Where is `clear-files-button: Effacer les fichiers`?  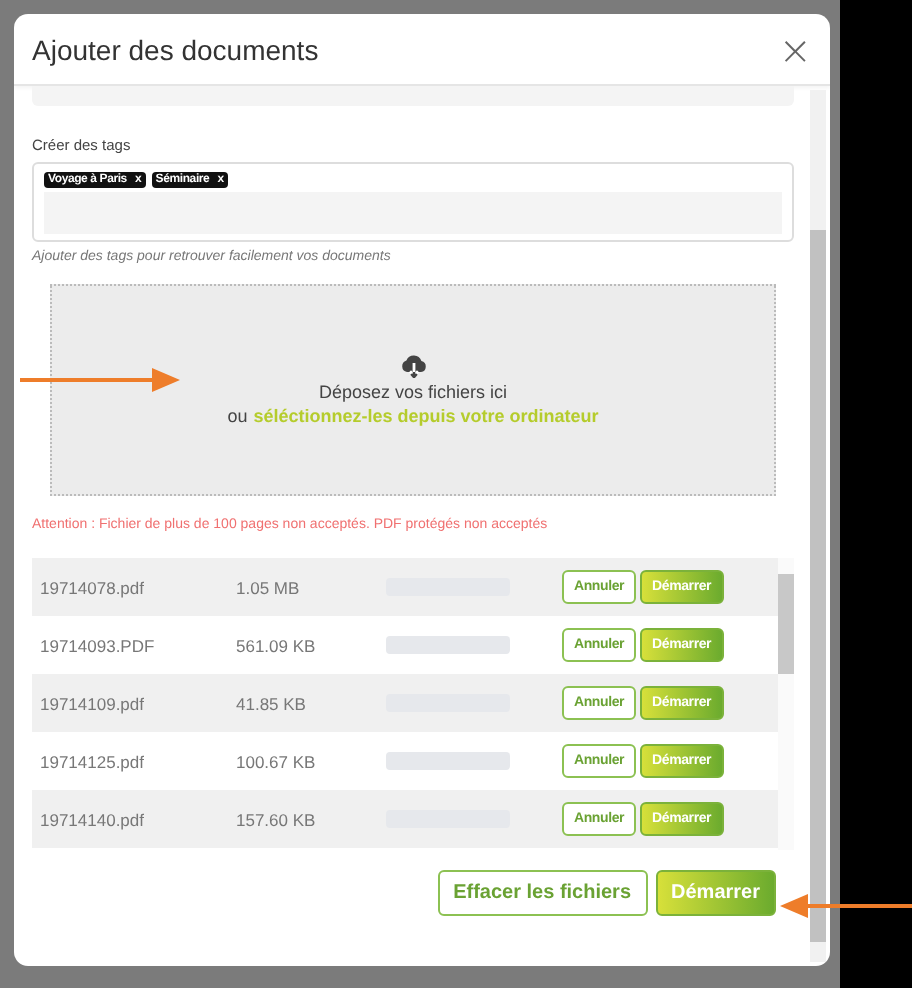
clear-files-button: Effacer les fichiers is located at coordinates (542, 893).